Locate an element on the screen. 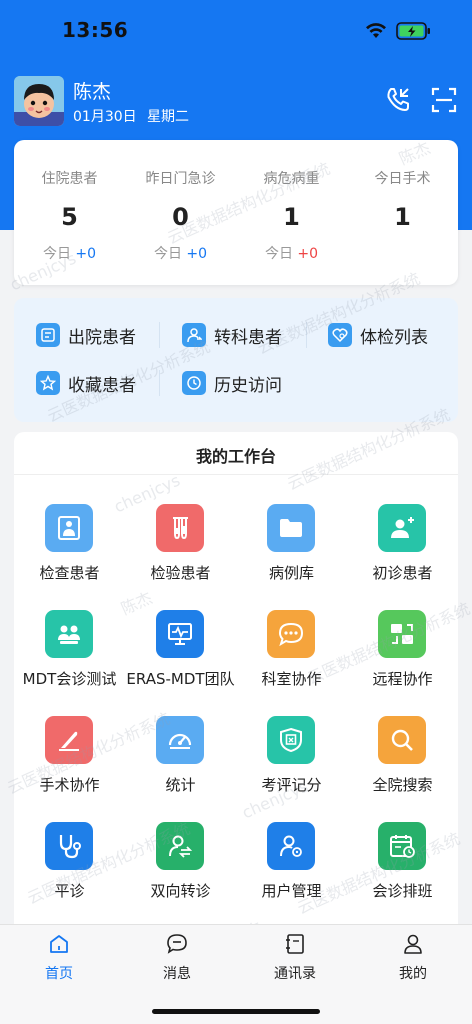 The width and height of the screenshot is (472, 1024). status-time: 13:56 is located at coordinates (95, 30).